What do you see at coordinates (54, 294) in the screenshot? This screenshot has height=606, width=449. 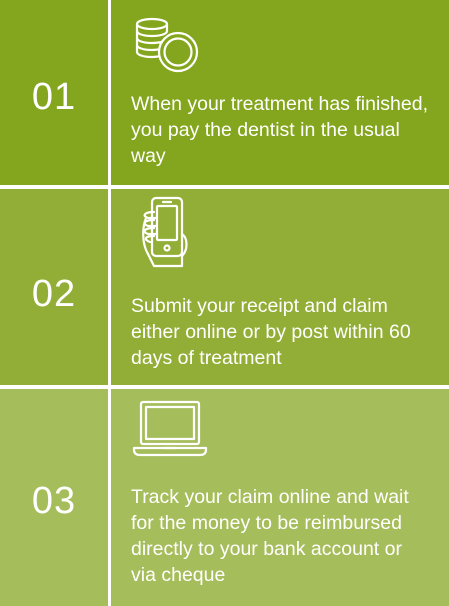 I see `step-number: 02` at bounding box center [54, 294].